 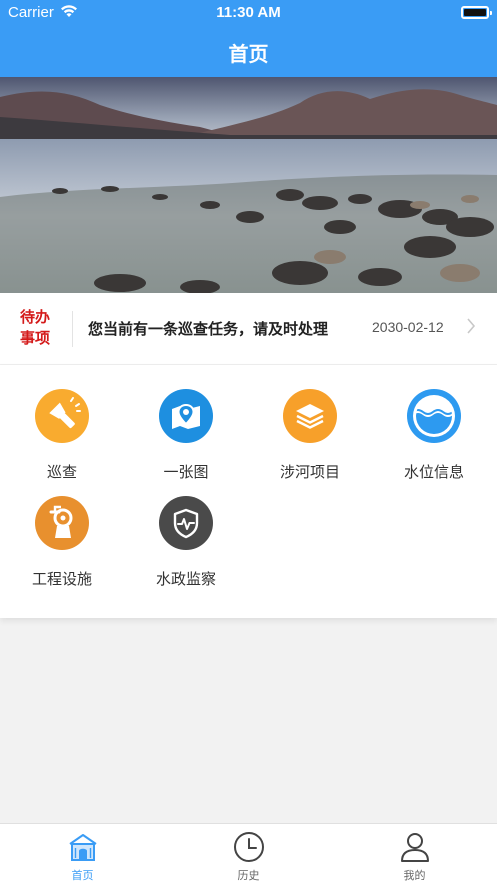 What do you see at coordinates (471, 328) in the screenshot?
I see `chevron-right-icon` at bounding box center [471, 328].